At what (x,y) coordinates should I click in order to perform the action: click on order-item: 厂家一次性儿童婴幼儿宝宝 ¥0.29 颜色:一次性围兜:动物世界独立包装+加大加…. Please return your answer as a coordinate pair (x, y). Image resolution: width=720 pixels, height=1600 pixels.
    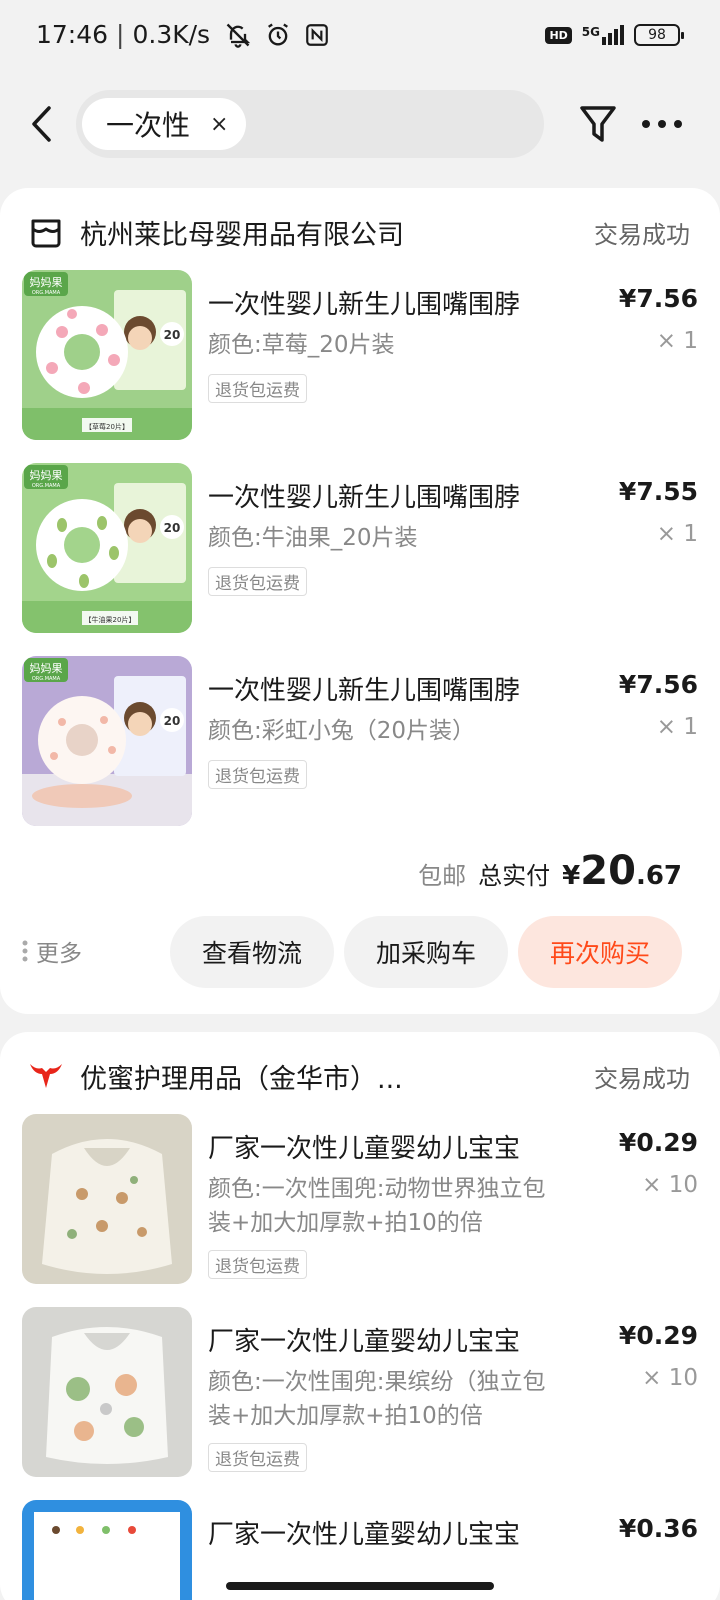
    Looking at the image, I should click on (360, 1199).